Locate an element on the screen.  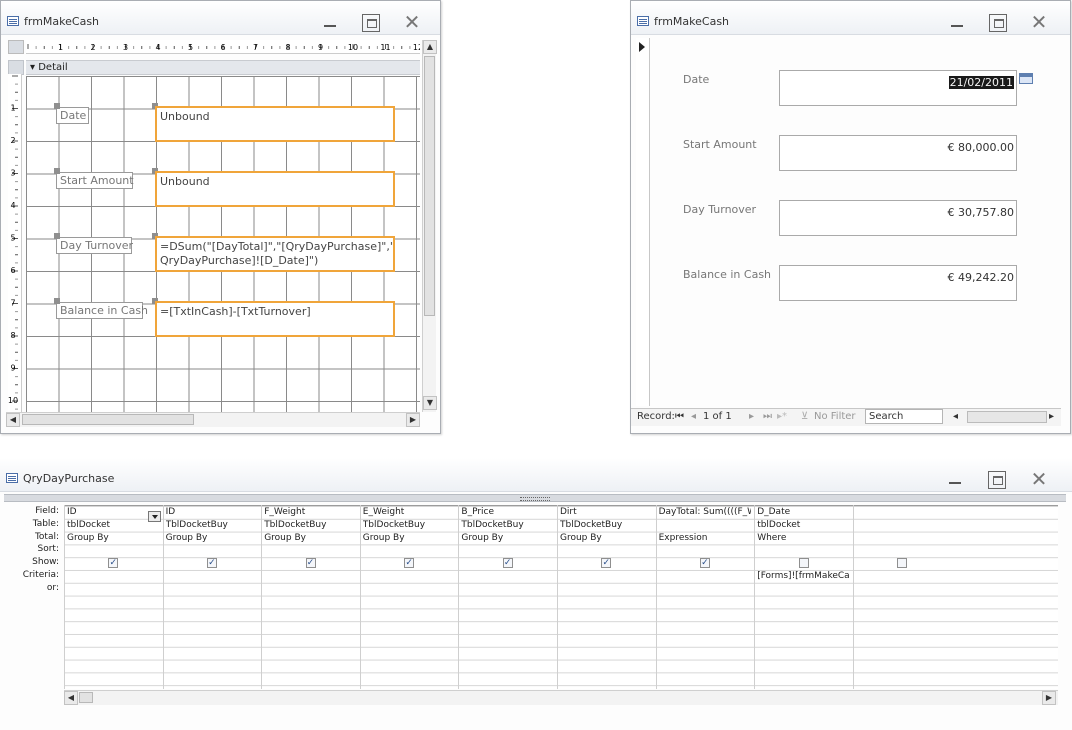
query-cell-criteria: [Forms]![frmMakeCash]![TxtDate] is located at coordinates (803, 576).